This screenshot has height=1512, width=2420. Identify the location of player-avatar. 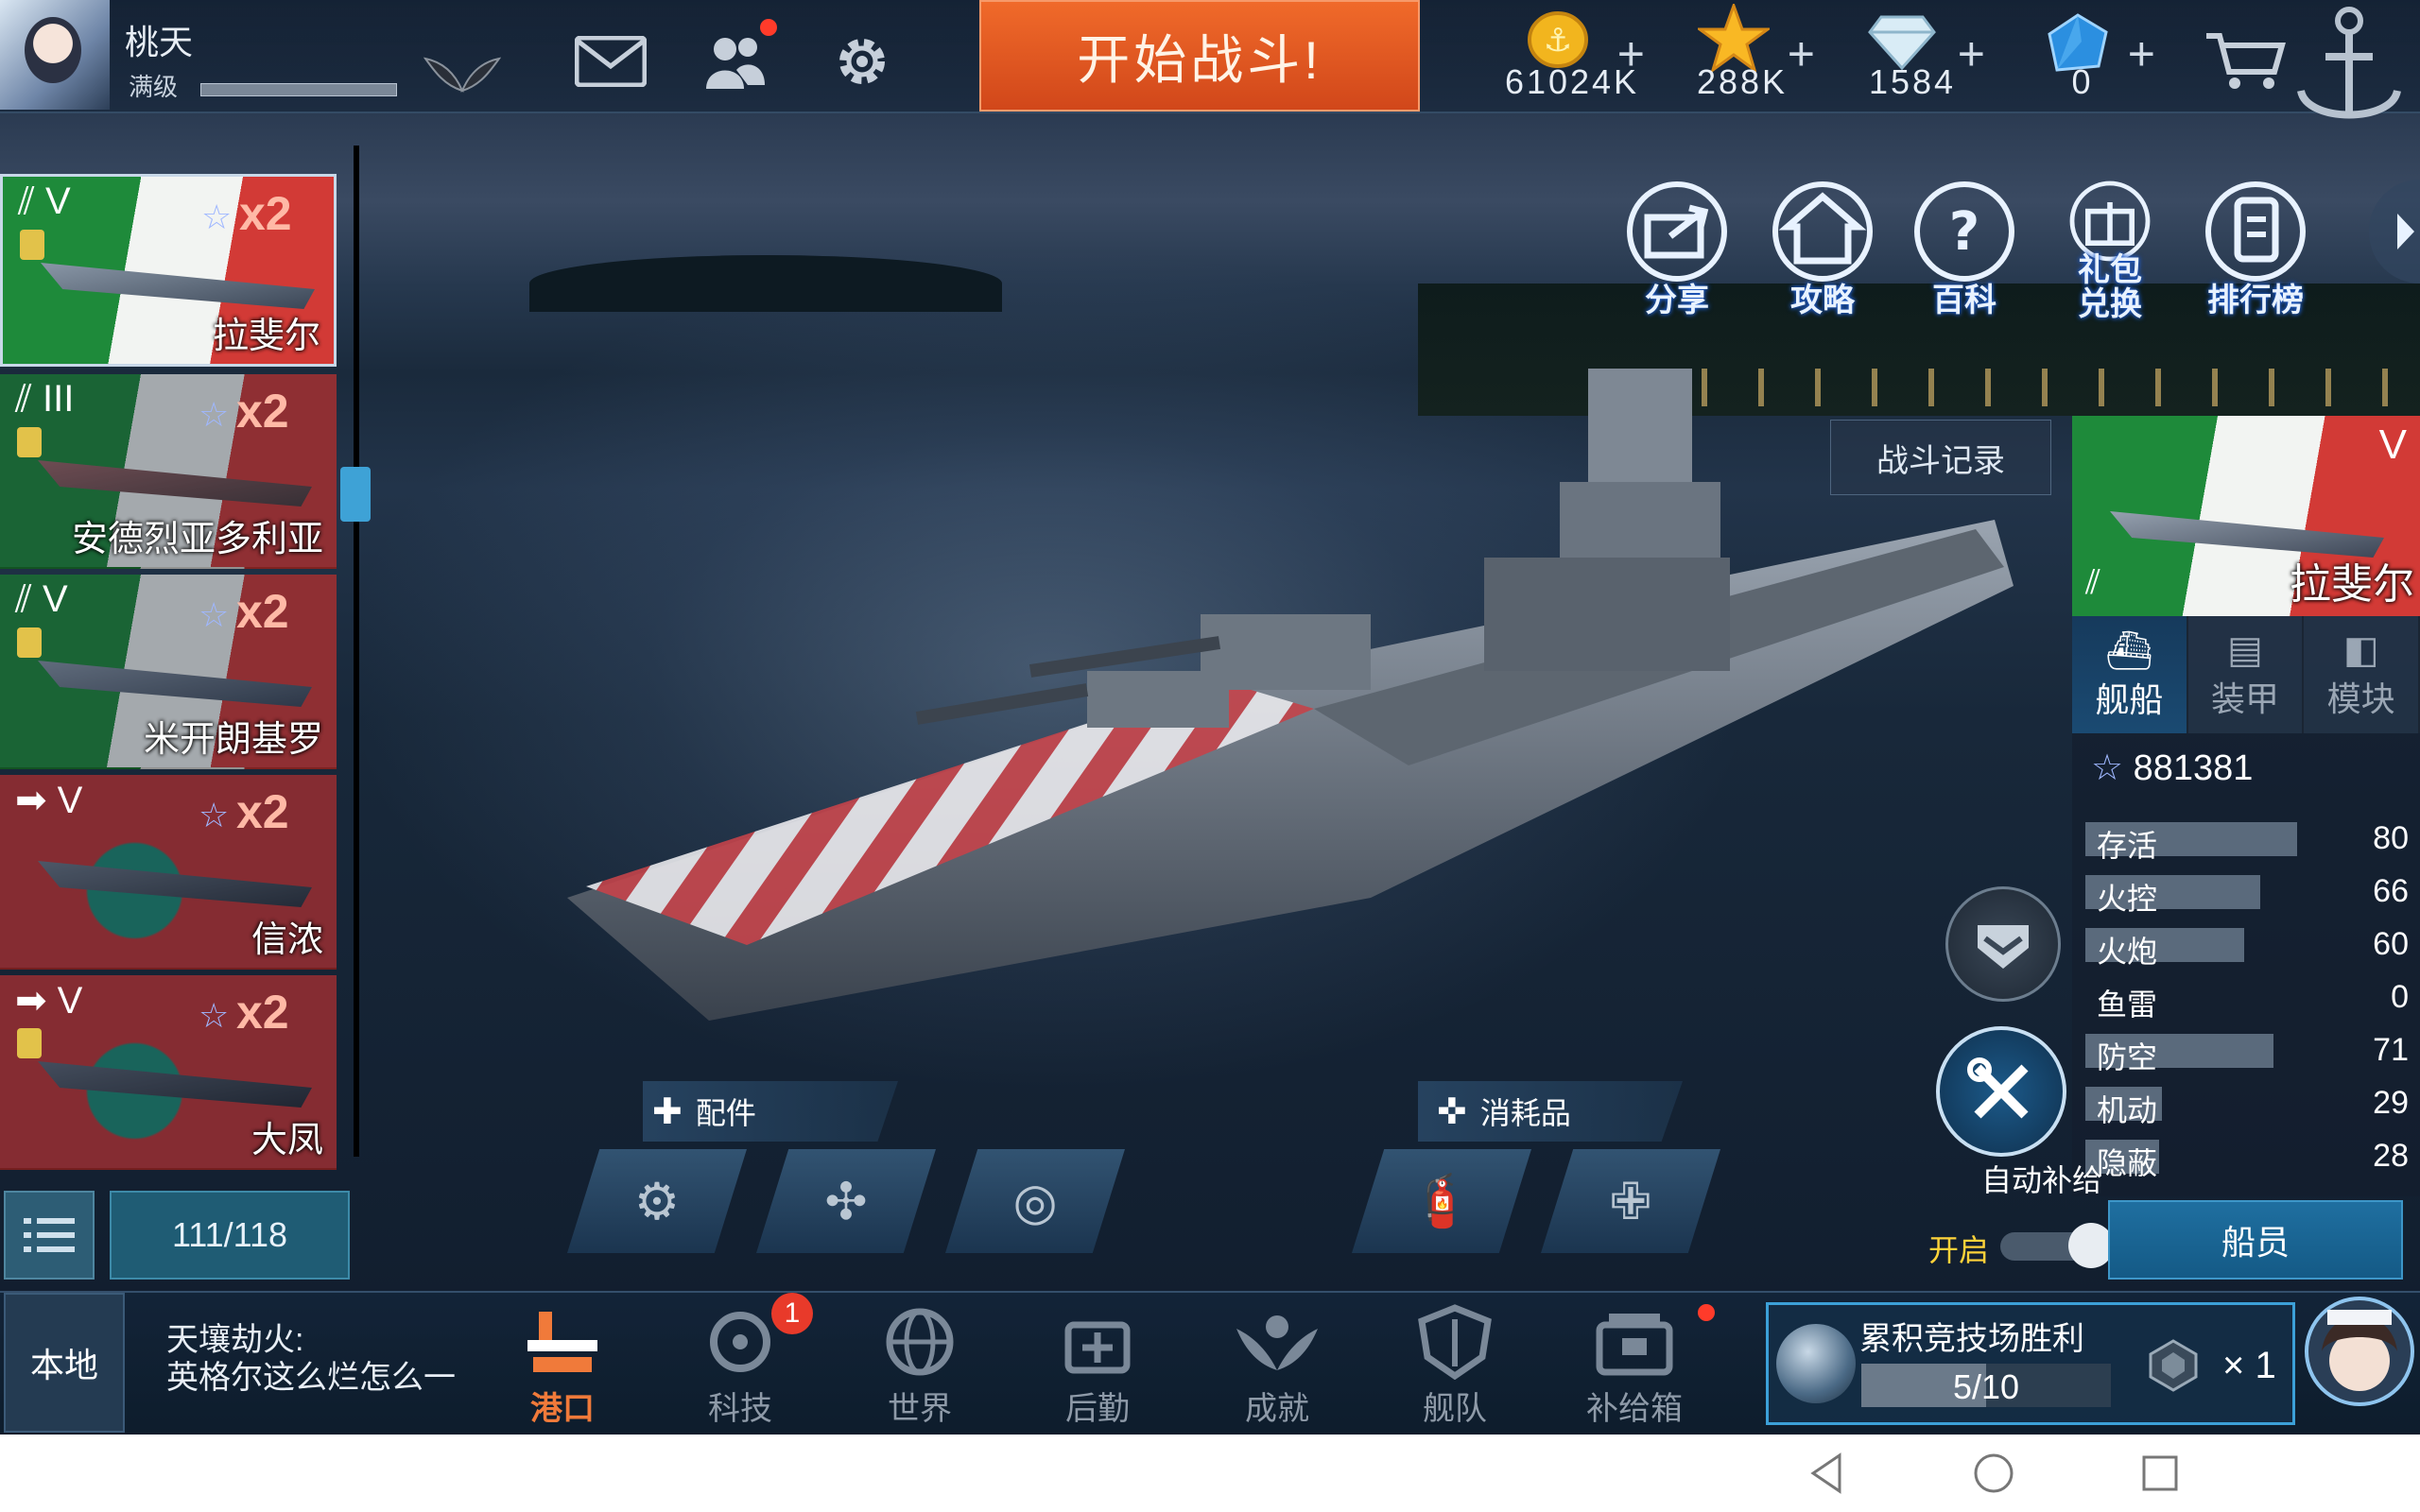
(55, 55).